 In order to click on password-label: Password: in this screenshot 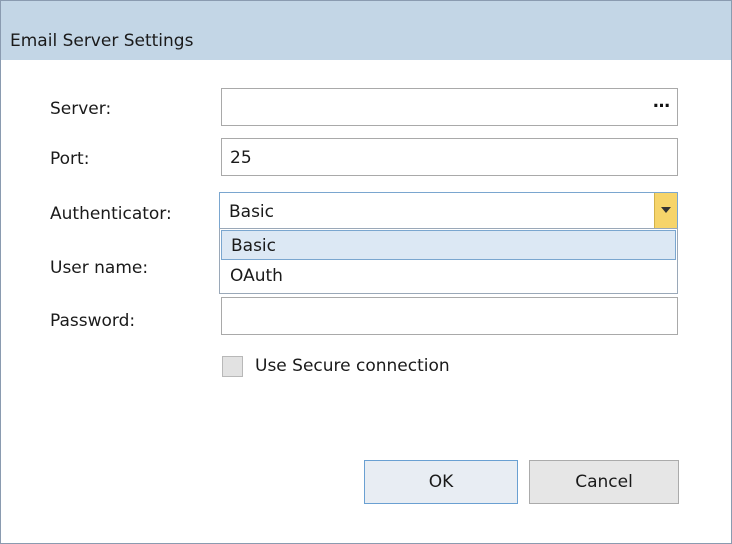, I will do `click(93, 321)`.